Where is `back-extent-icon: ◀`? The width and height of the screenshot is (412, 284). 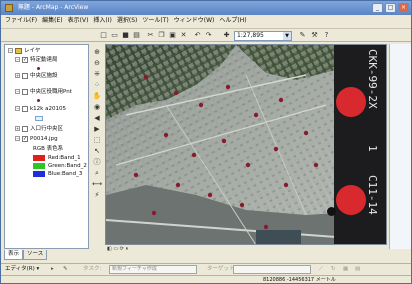
back-extent-icon: ◀ is located at coordinates (97, 118).